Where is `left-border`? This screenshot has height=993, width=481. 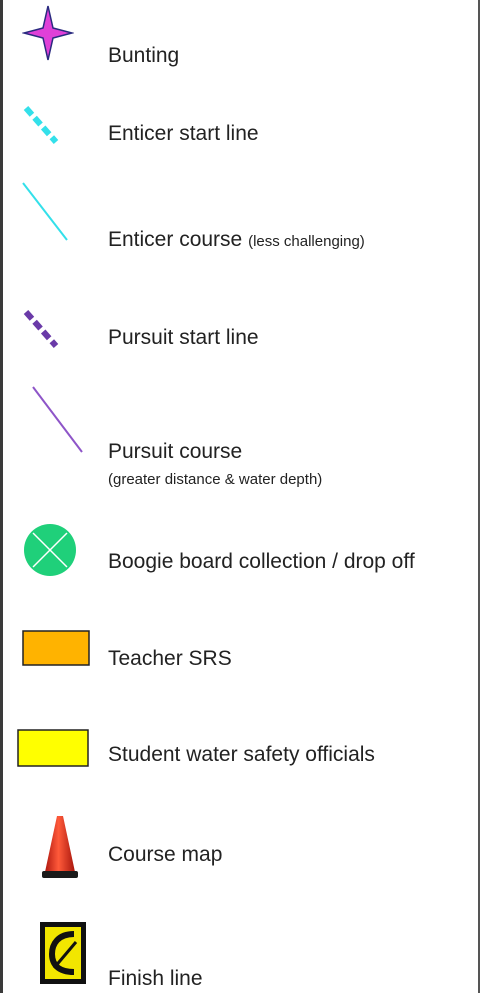
left-border is located at coordinates (1, 496).